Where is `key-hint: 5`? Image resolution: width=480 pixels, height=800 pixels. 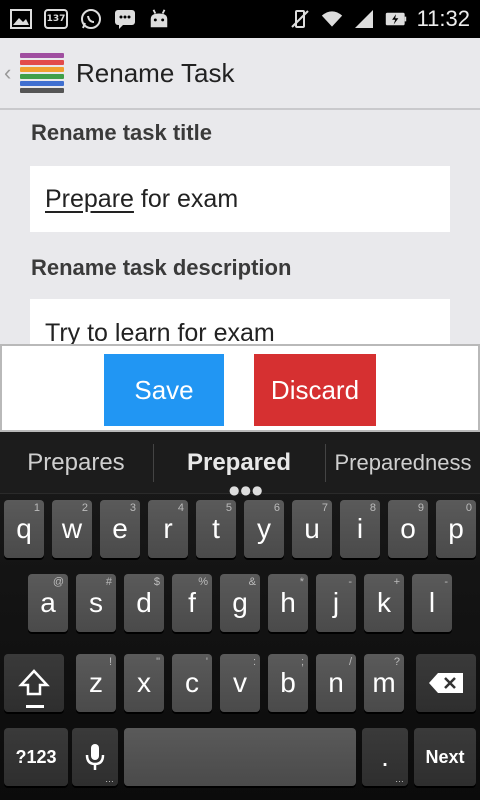
key-hint: 5 is located at coordinates (228, 508).